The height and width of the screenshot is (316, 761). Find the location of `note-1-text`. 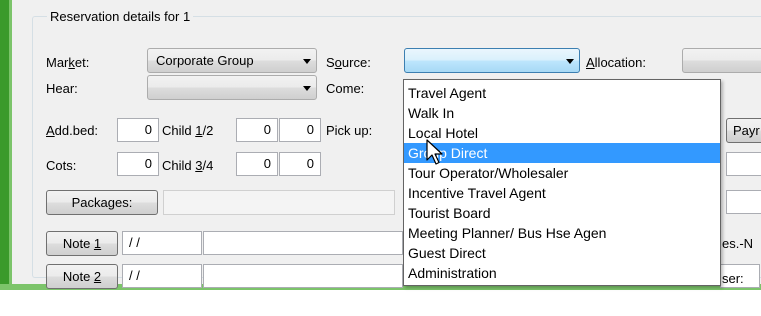

note-1-text is located at coordinates (303, 243).